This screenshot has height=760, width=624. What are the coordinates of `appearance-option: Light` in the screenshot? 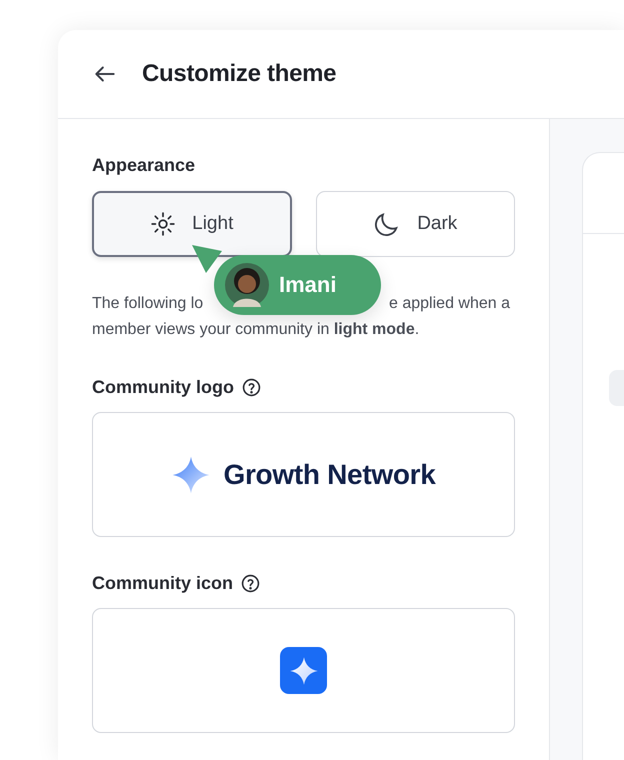 It's located at (192, 224).